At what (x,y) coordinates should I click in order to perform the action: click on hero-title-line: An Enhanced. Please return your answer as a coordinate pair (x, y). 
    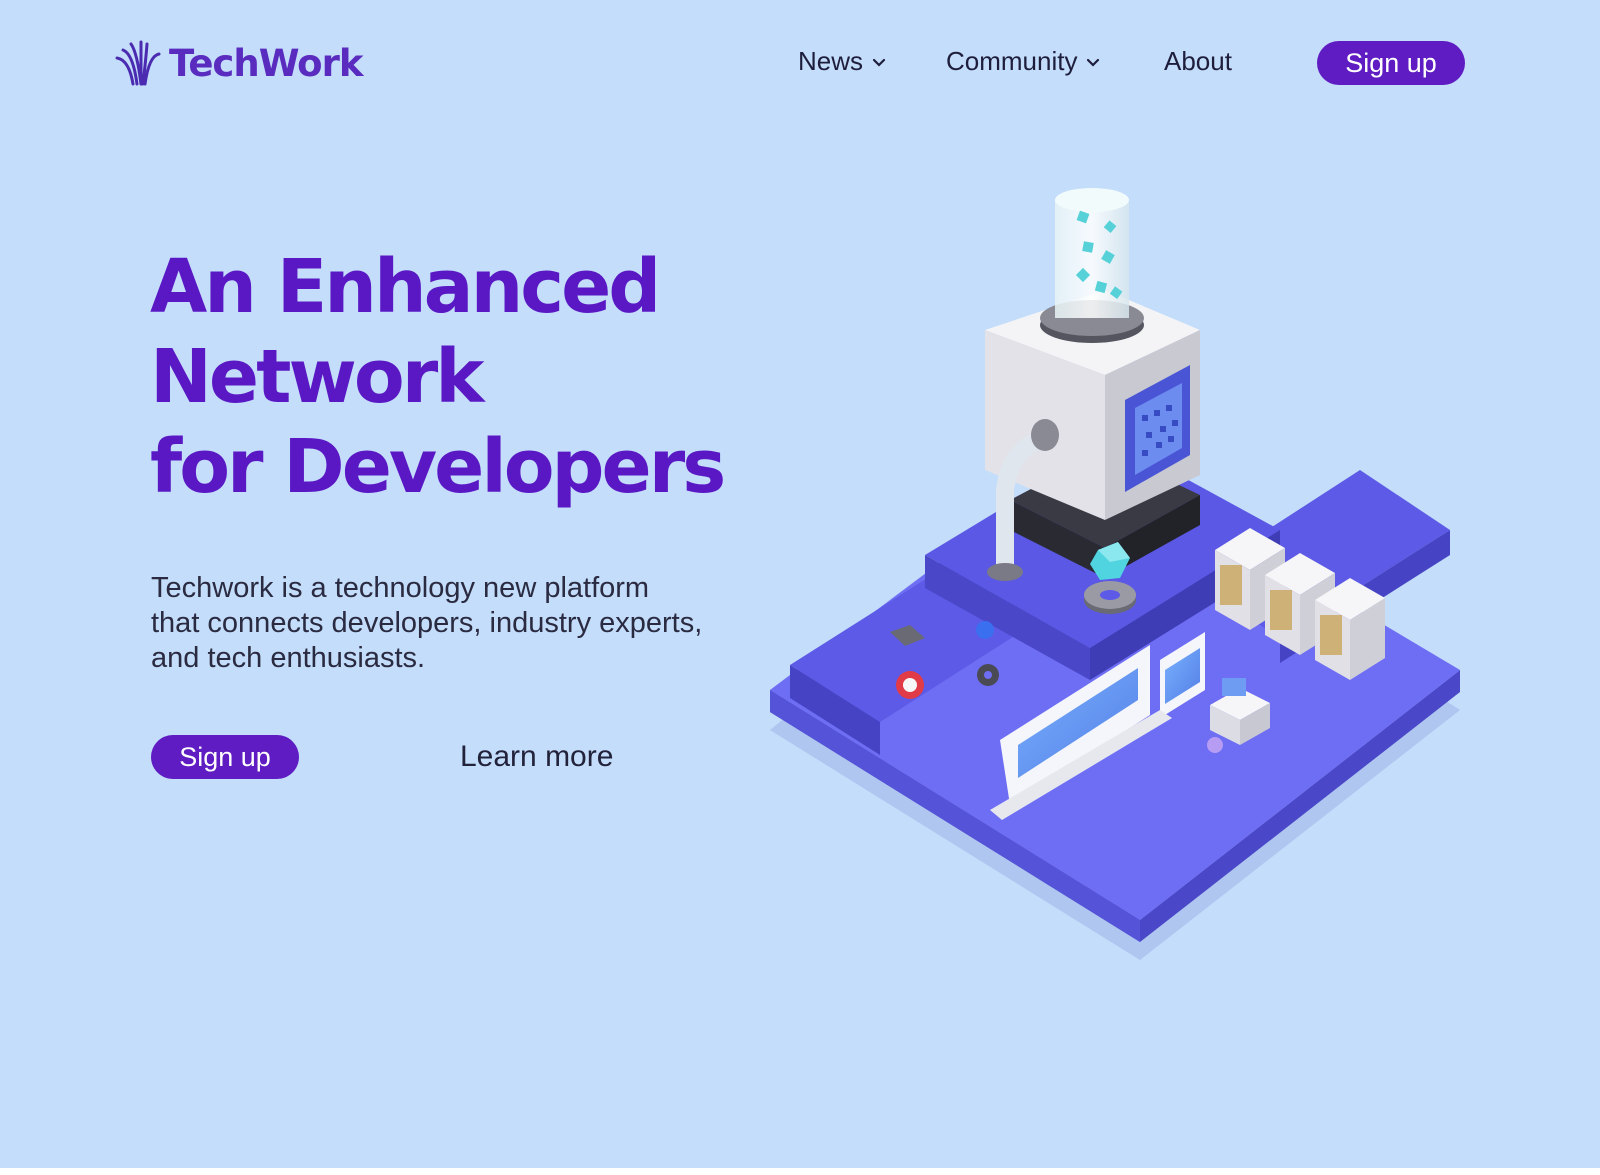
    Looking at the image, I should click on (405, 287).